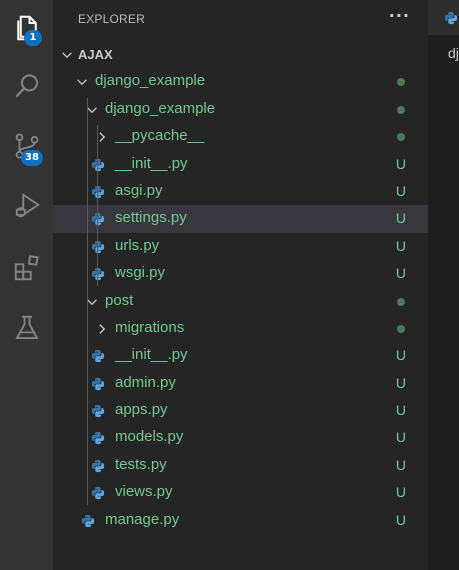  Describe the element at coordinates (240, 492) in the screenshot. I see `tree-file-row: views.py U` at that location.